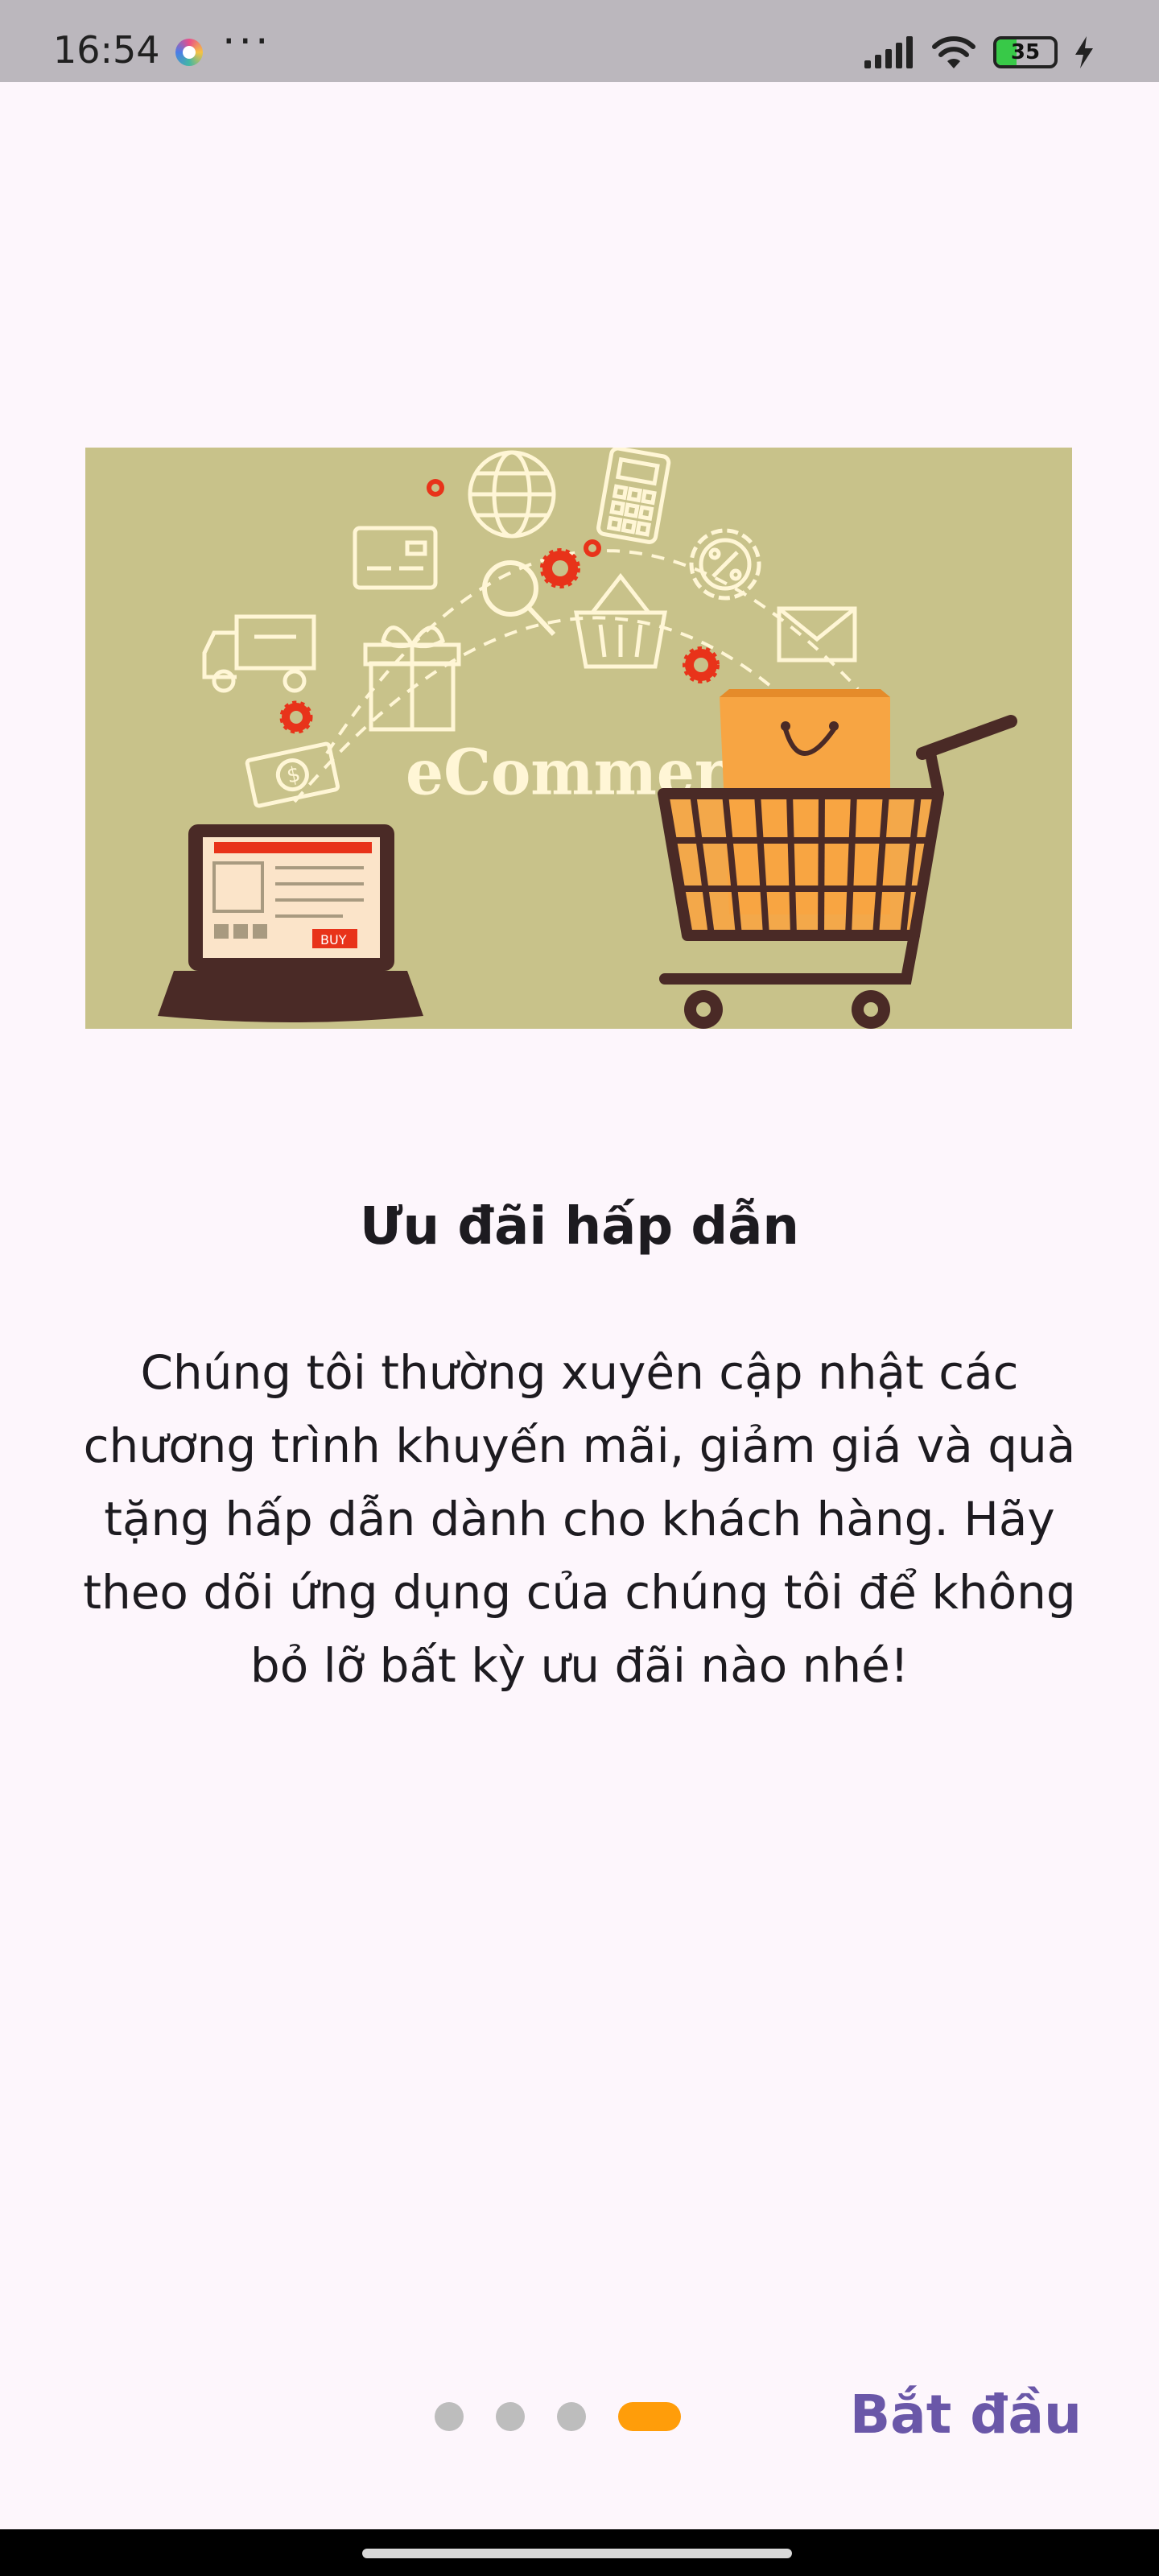 Image resolution: width=1159 pixels, height=2576 pixels. I want to click on battery-icon: 35, so click(1025, 52).